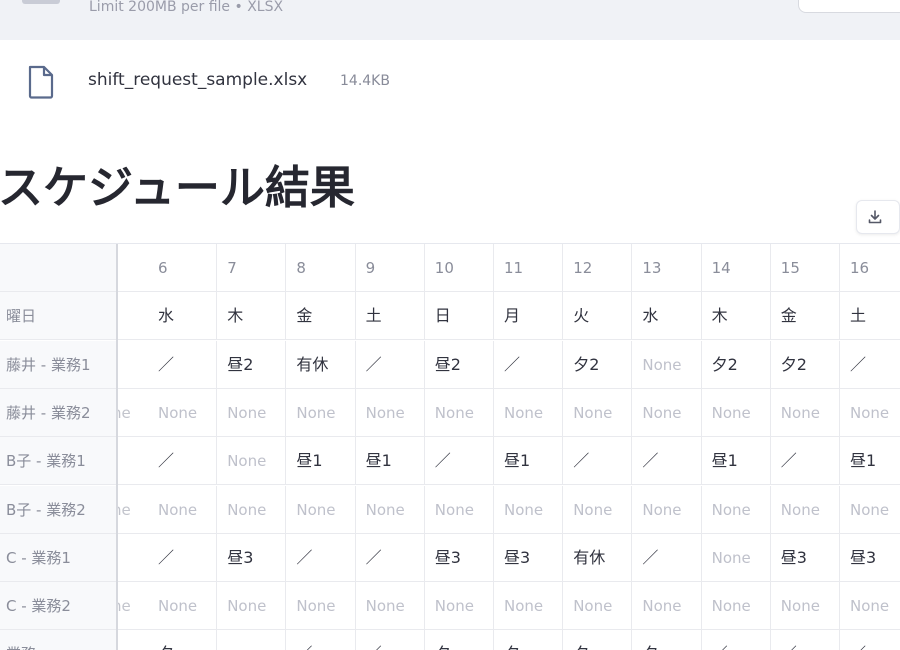 Image resolution: width=900 pixels, height=650 pixels. I want to click on column-header-15: 15, so click(805, 268).